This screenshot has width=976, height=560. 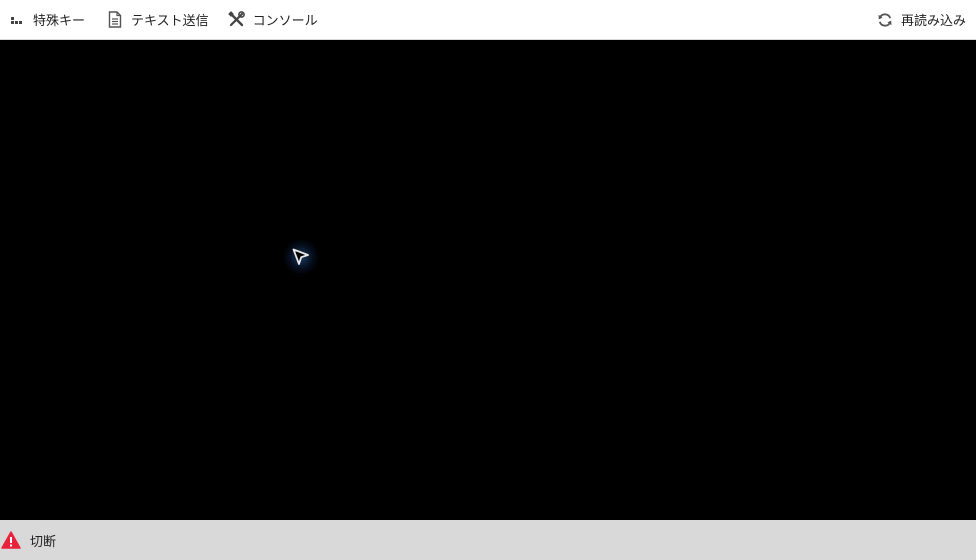 What do you see at coordinates (43, 542) in the screenshot?
I see `connection-status-text: 切断` at bounding box center [43, 542].